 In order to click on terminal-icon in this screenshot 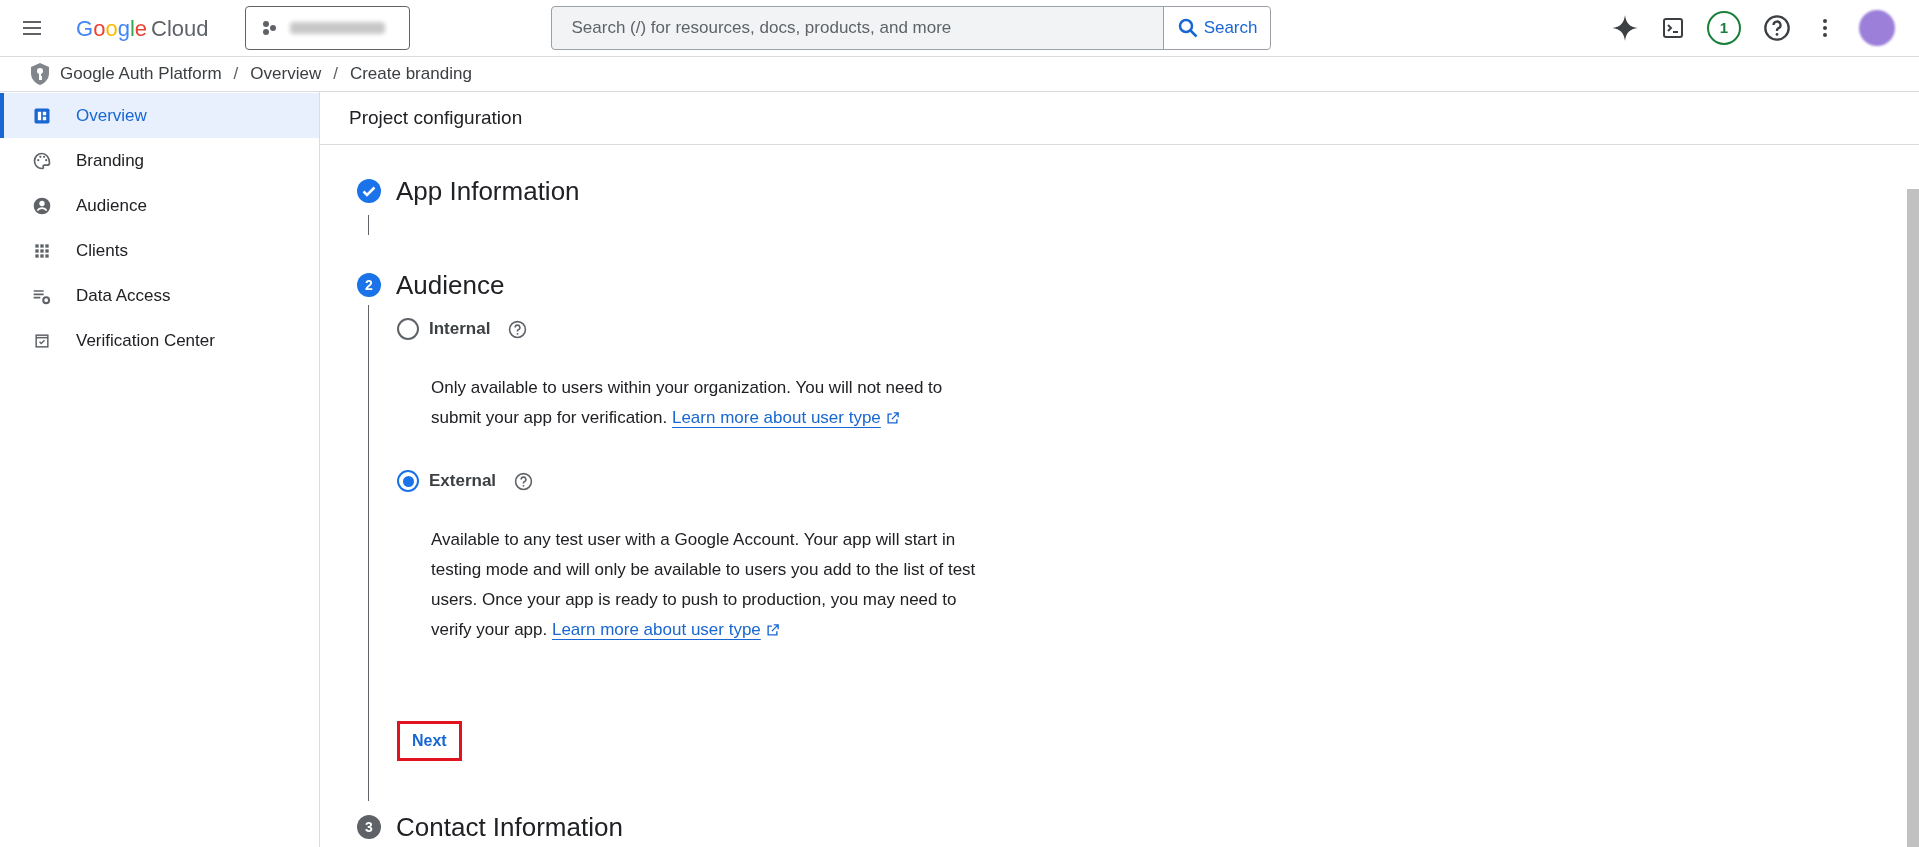, I will do `click(1673, 28)`.